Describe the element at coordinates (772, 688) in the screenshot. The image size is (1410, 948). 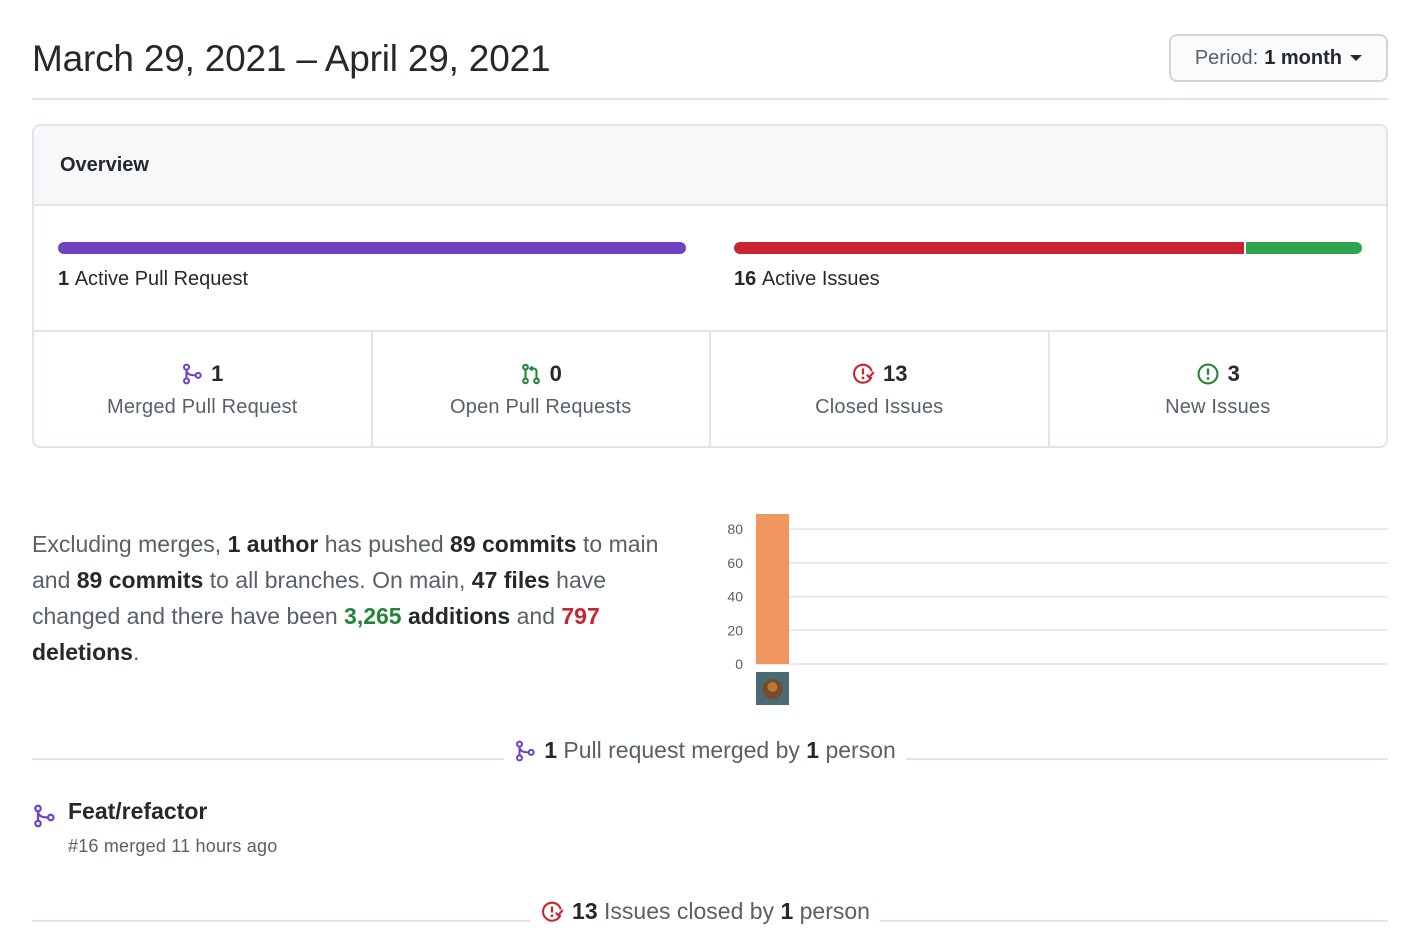
I see `author-avatar` at that location.